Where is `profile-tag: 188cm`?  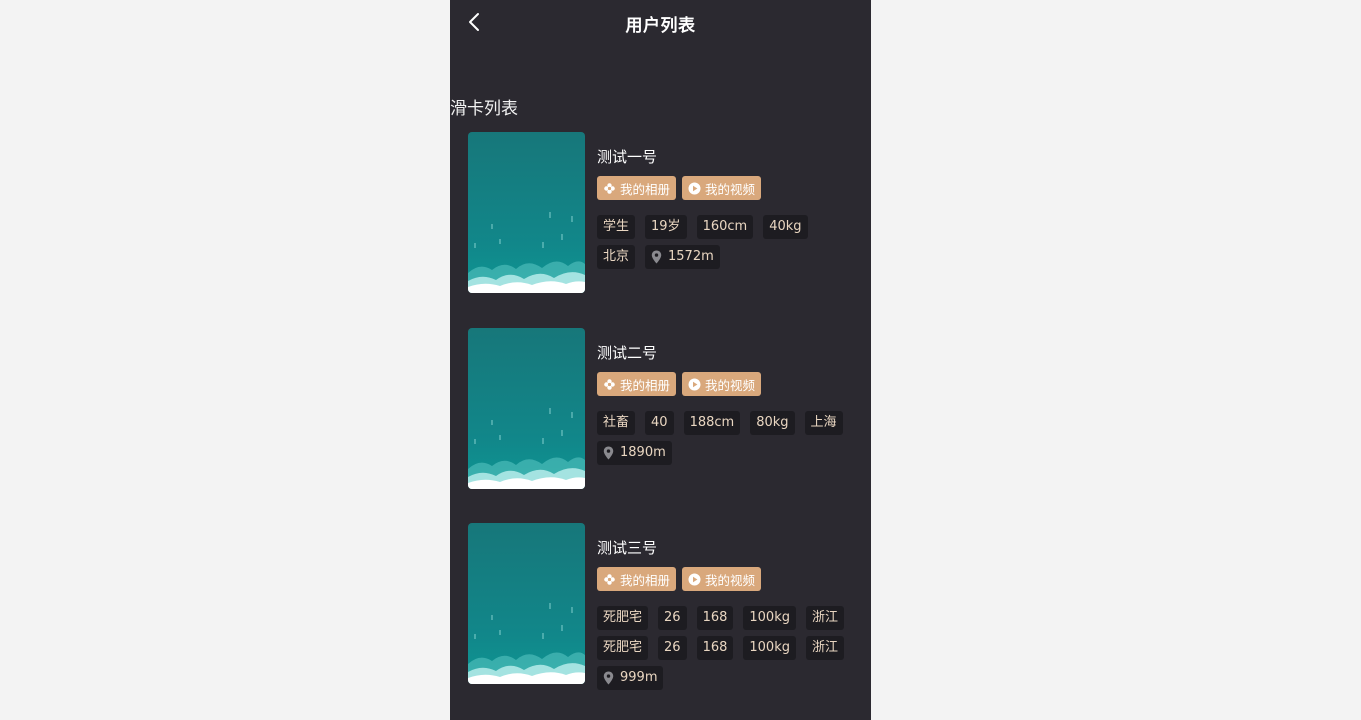
profile-tag: 188cm is located at coordinates (712, 423).